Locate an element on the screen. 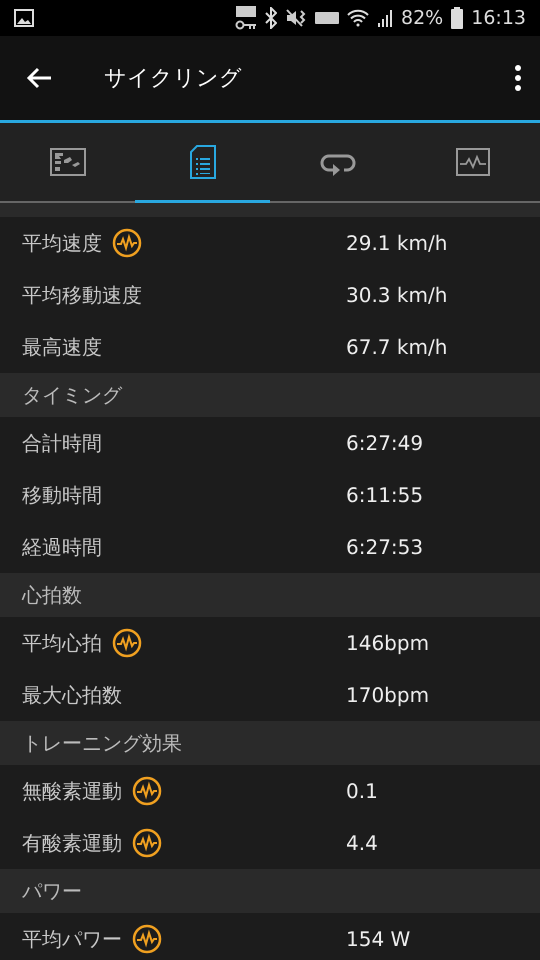 The width and height of the screenshot is (540, 960). bluetooth-icon is located at coordinates (271, 18).